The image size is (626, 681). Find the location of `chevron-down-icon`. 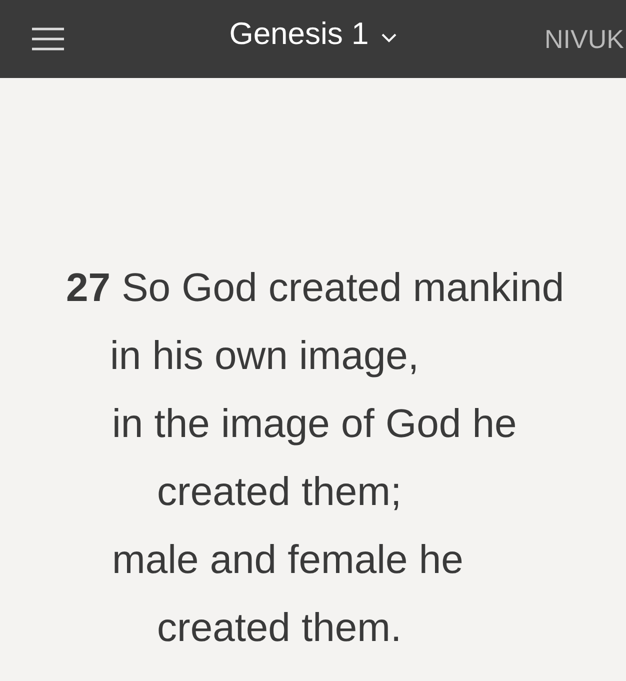

chevron-down-icon is located at coordinates (388, 38).